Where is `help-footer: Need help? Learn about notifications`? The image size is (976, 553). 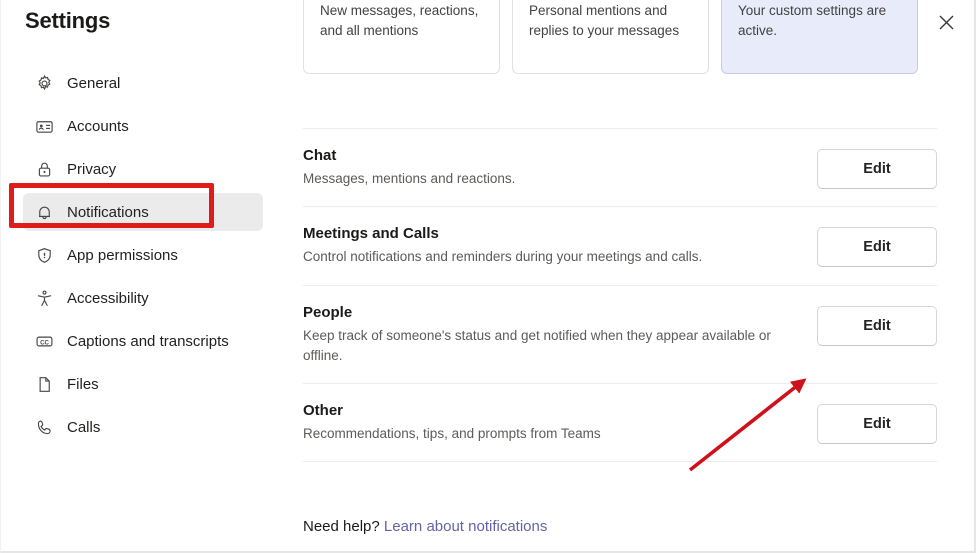 help-footer: Need help? Learn about notifications is located at coordinates (425, 526).